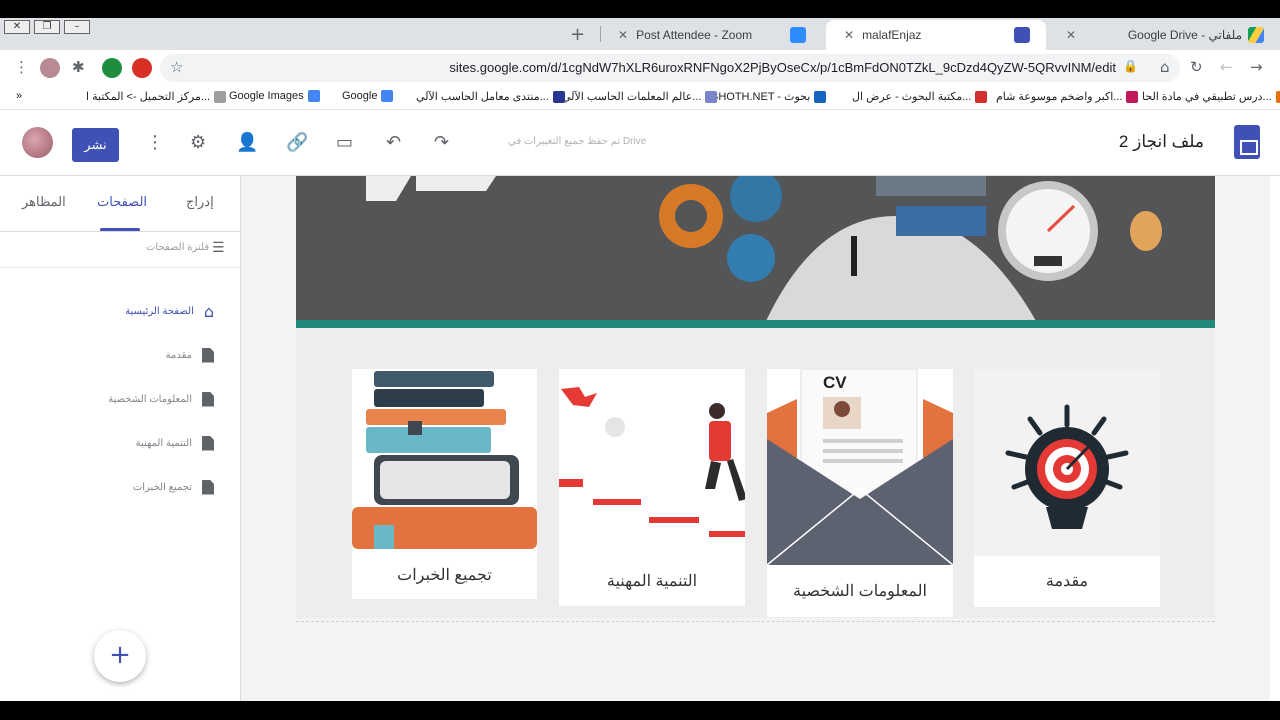 This screenshot has height=720, width=1280. What do you see at coordinates (159, 311) in the screenshot?
I see `page-item-label: الصفحة الرئيسية` at bounding box center [159, 311].